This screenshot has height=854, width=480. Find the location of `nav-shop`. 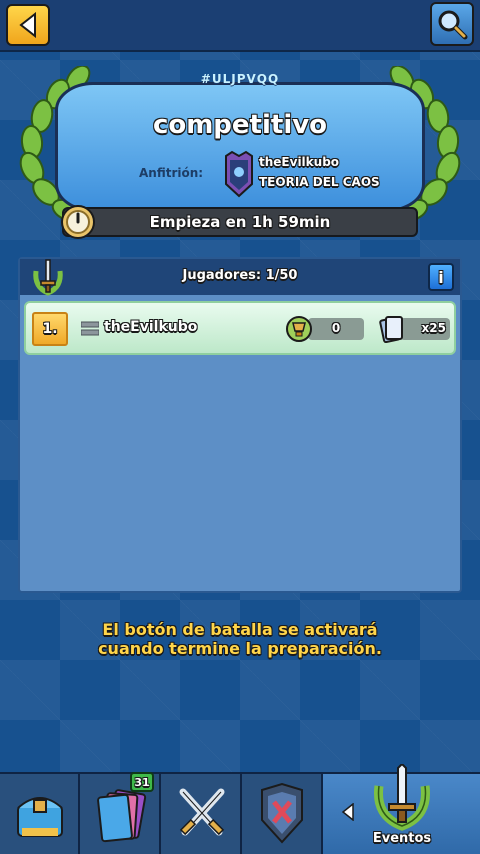

nav-shop is located at coordinates (40, 814).